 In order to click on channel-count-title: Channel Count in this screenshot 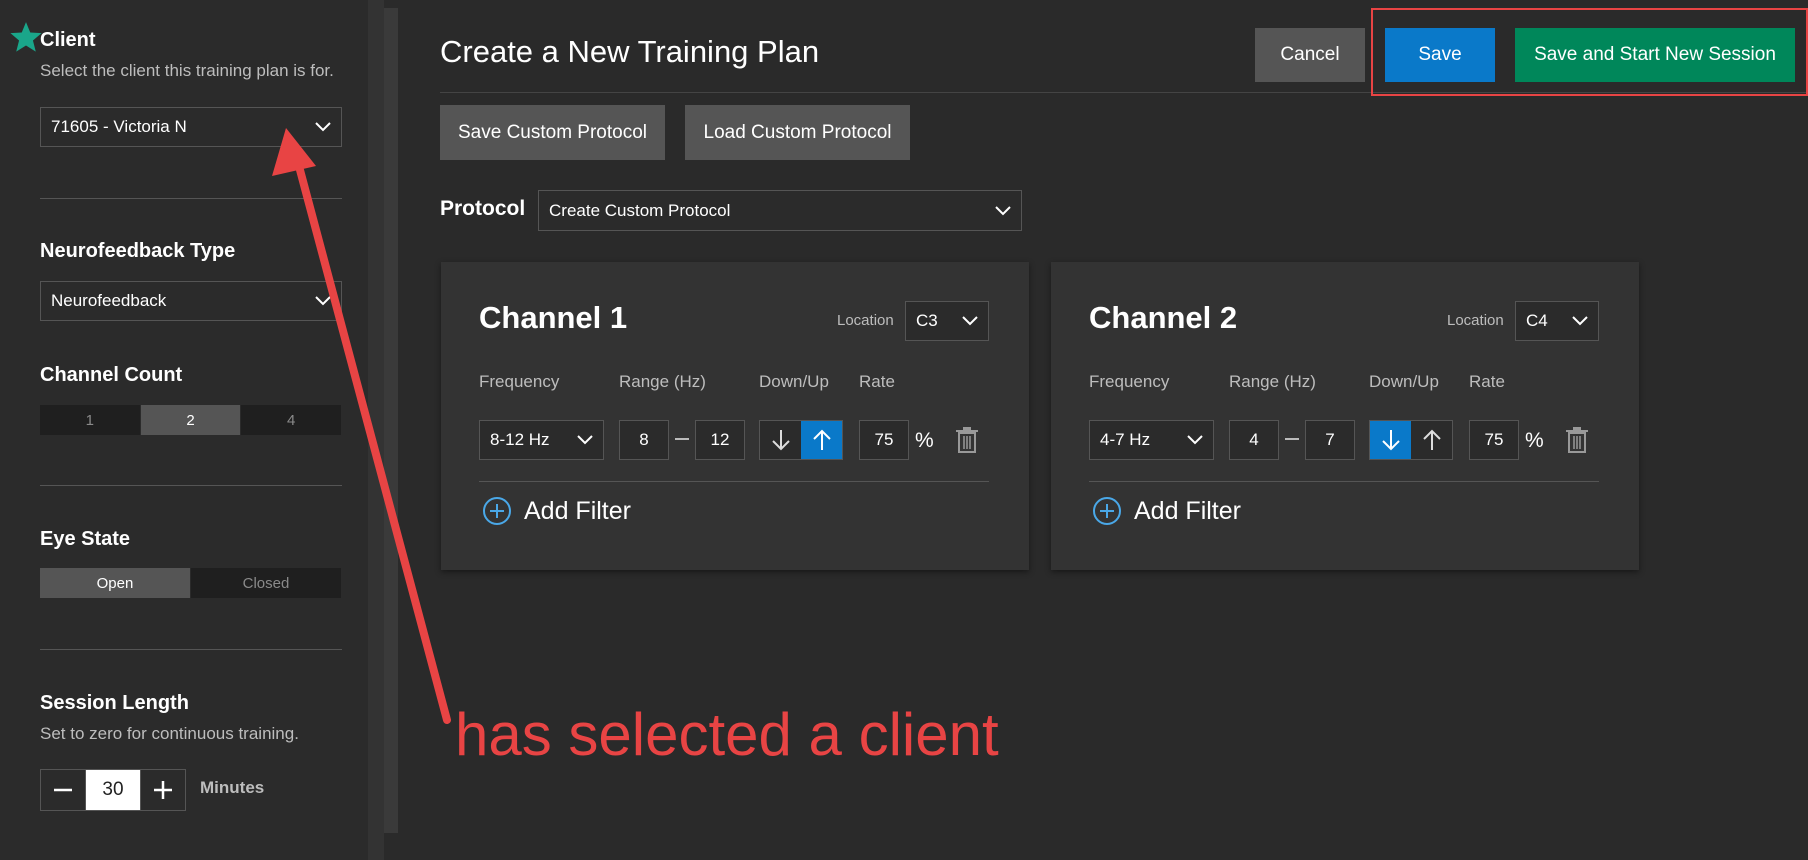, I will do `click(111, 375)`.